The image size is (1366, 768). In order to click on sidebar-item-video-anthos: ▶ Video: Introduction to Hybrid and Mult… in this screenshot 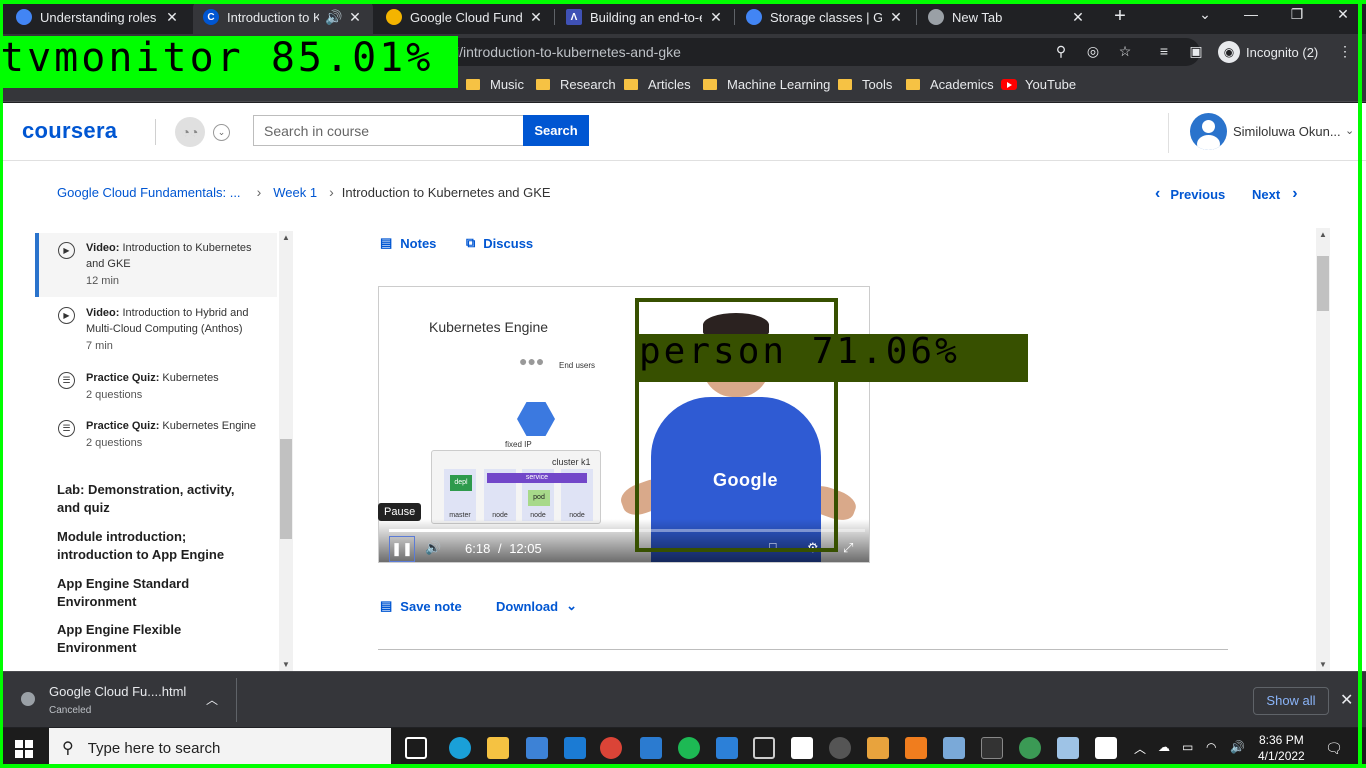, I will do `click(163, 333)`.